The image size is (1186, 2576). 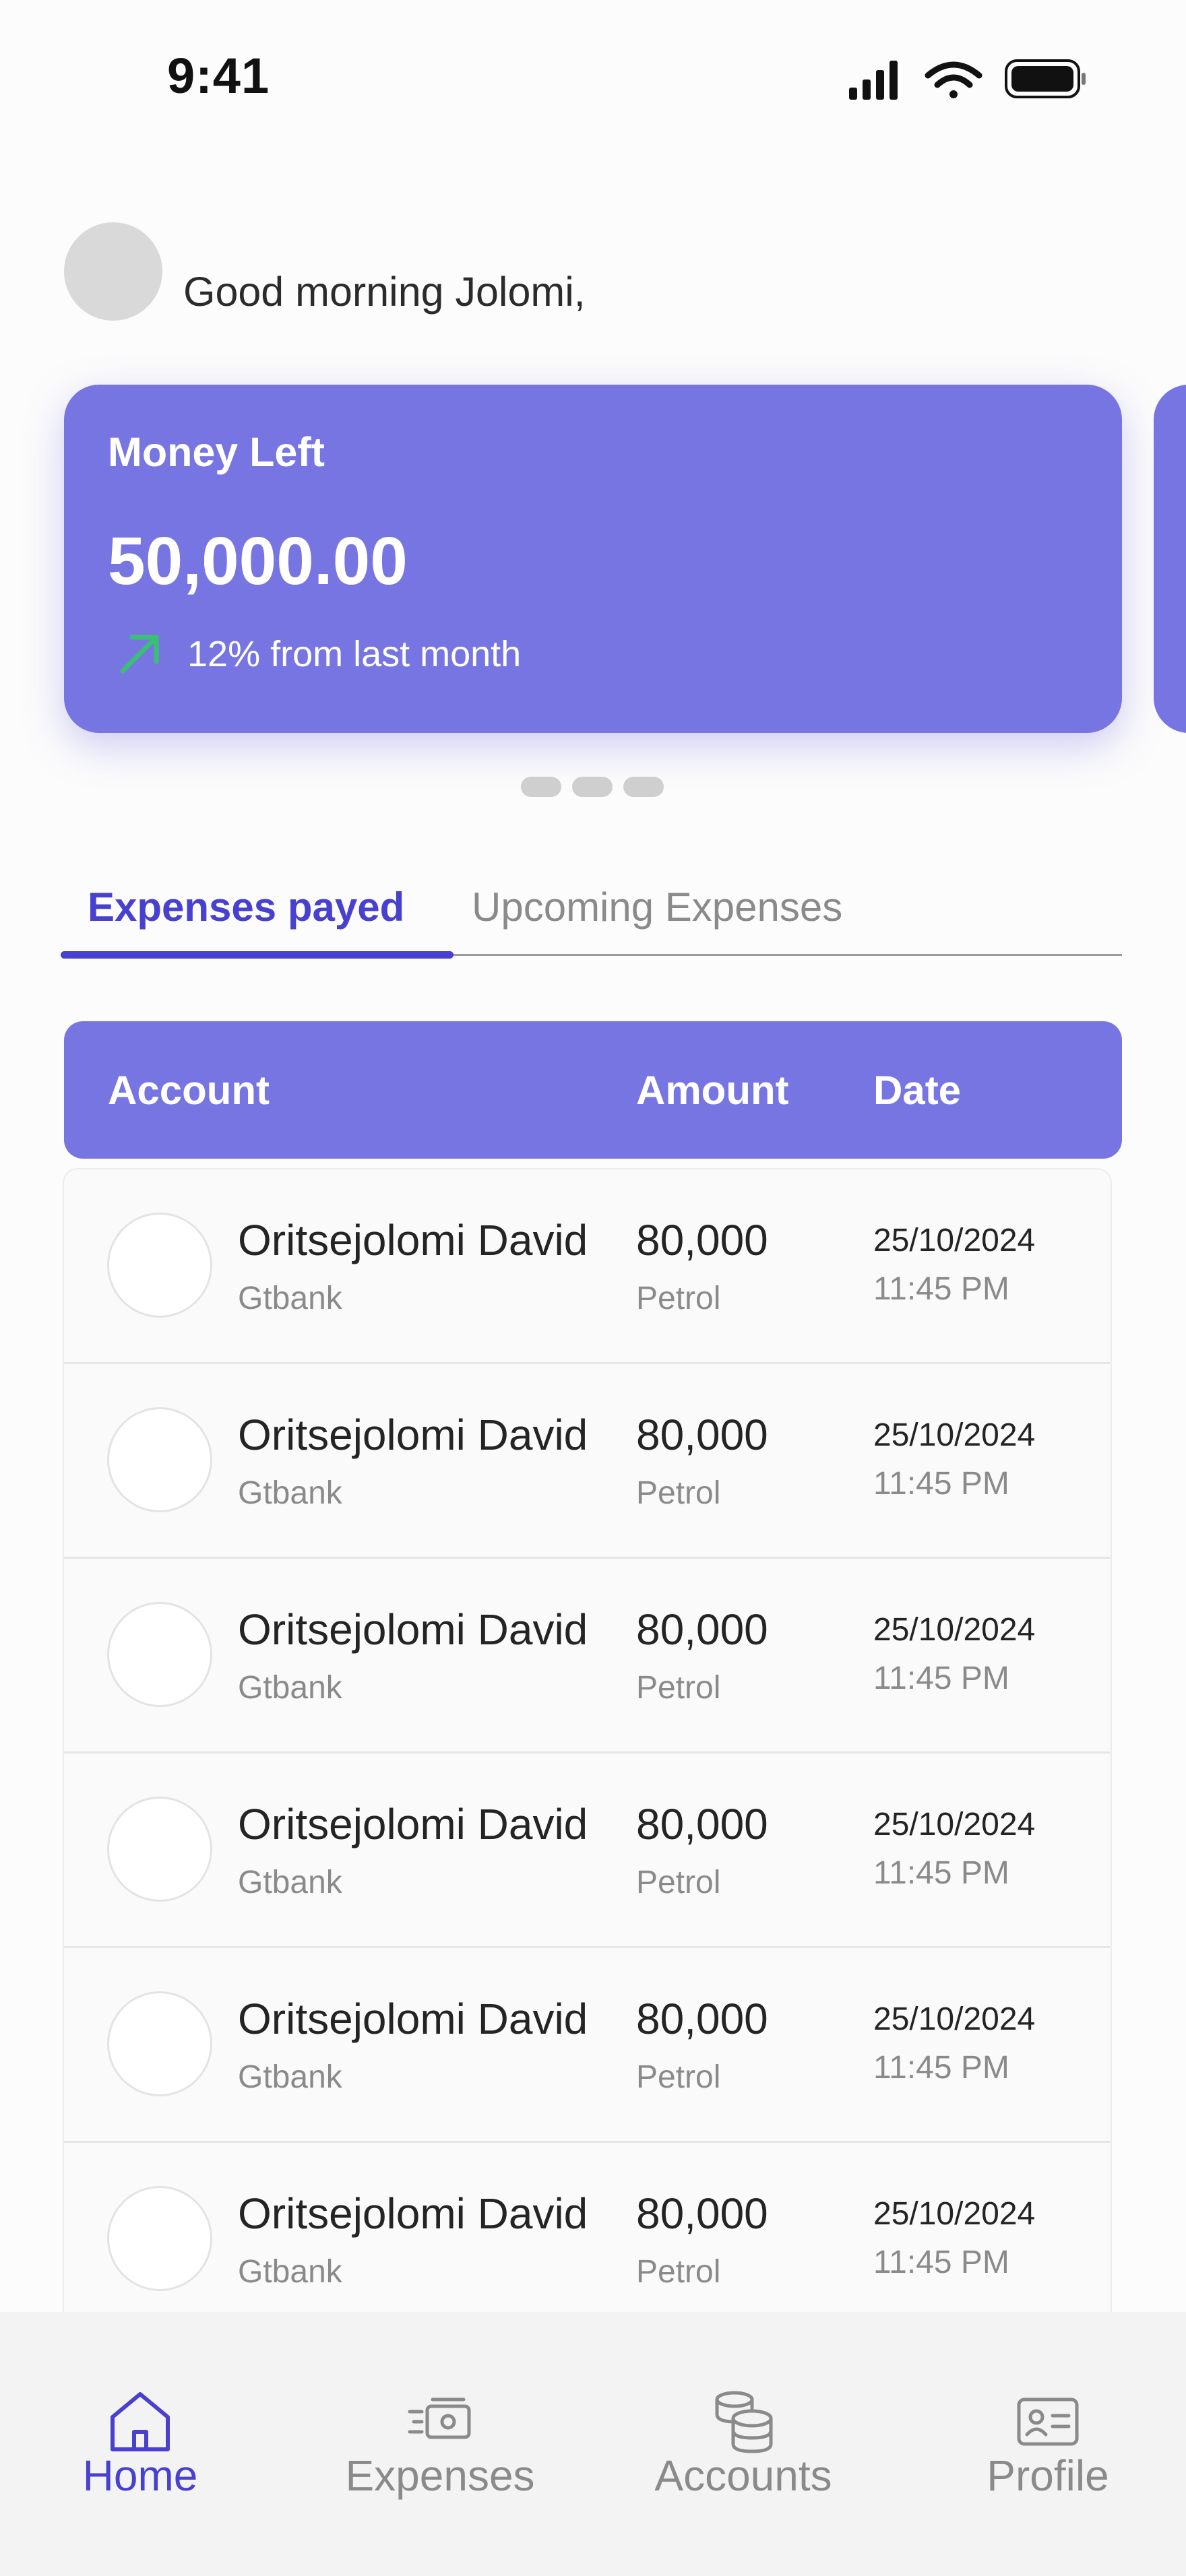 I want to click on tab-upcoming-expenses: Upcoming Expenses, so click(x=657, y=907).